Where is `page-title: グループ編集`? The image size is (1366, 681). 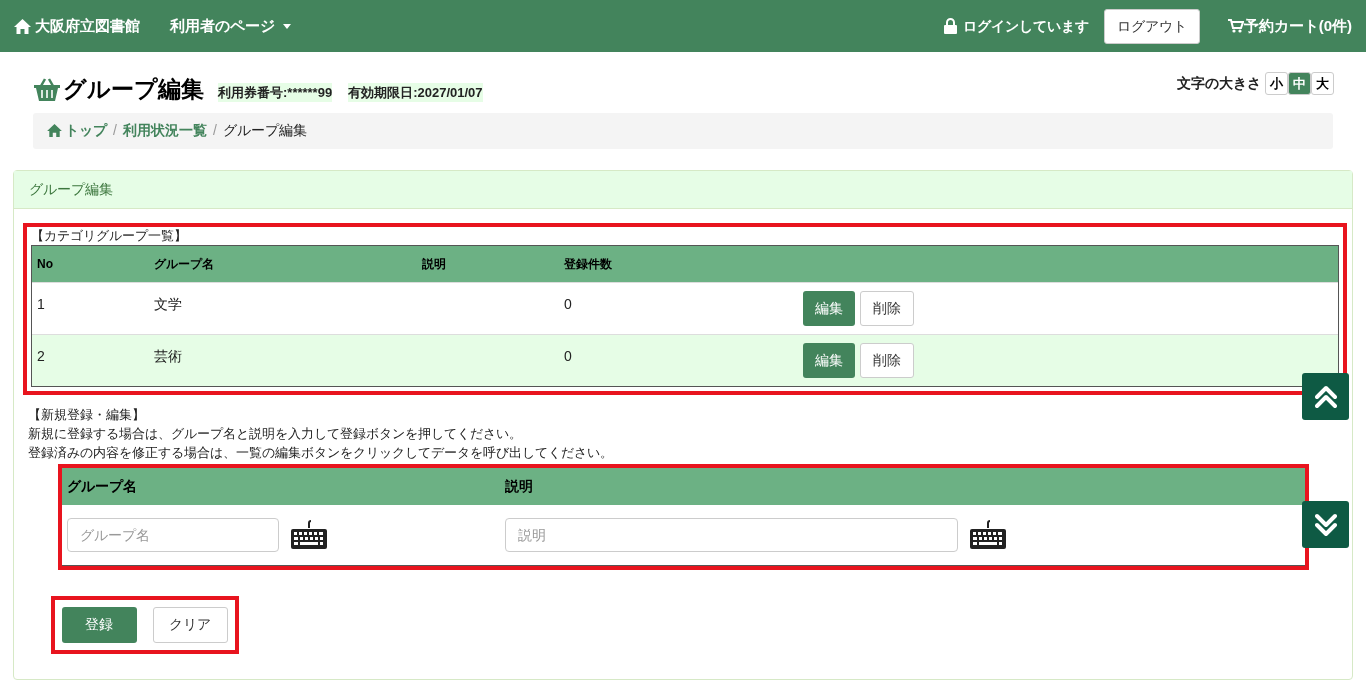 page-title: グループ編集 is located at coordinates (133, 89).